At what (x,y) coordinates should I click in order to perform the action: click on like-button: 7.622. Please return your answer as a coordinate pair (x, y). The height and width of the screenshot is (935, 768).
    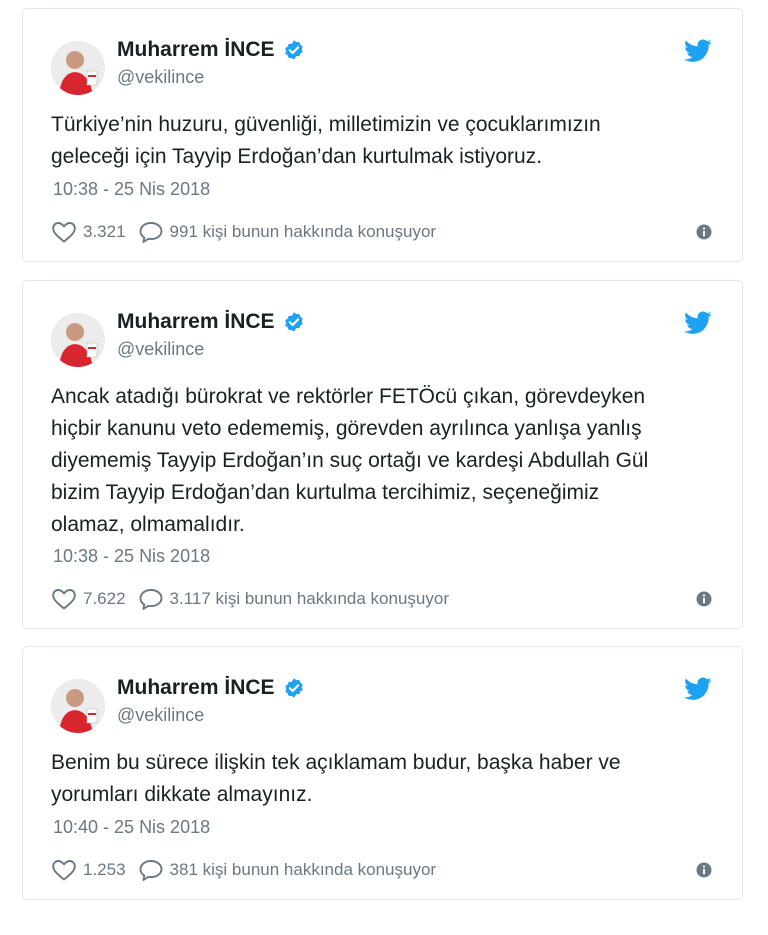
    Looking at the image, I should click on (88, 599).